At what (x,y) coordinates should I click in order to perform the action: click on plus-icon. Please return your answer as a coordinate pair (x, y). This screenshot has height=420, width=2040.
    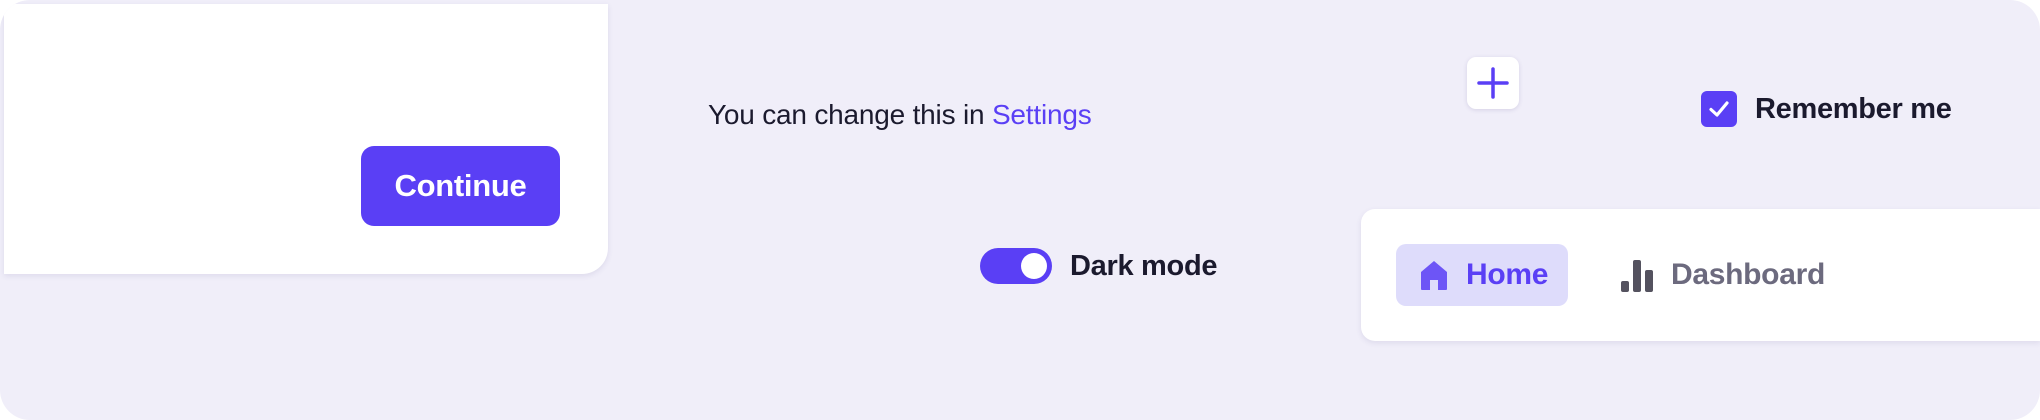
    Looking at the image, I should click on (1493, 83).